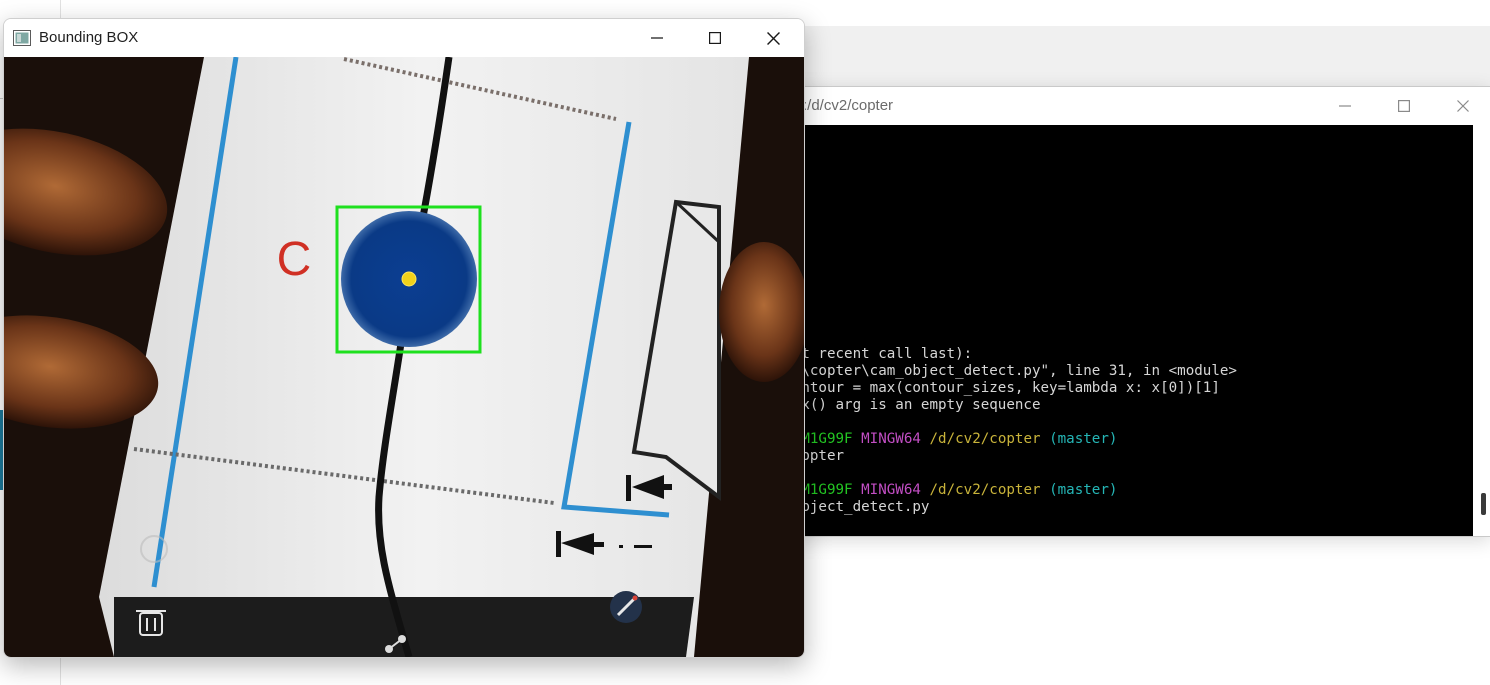  Describe the element at coordinates (985, 218) in the screenshot. I see `terminal-line: 3 41 45` at that location.